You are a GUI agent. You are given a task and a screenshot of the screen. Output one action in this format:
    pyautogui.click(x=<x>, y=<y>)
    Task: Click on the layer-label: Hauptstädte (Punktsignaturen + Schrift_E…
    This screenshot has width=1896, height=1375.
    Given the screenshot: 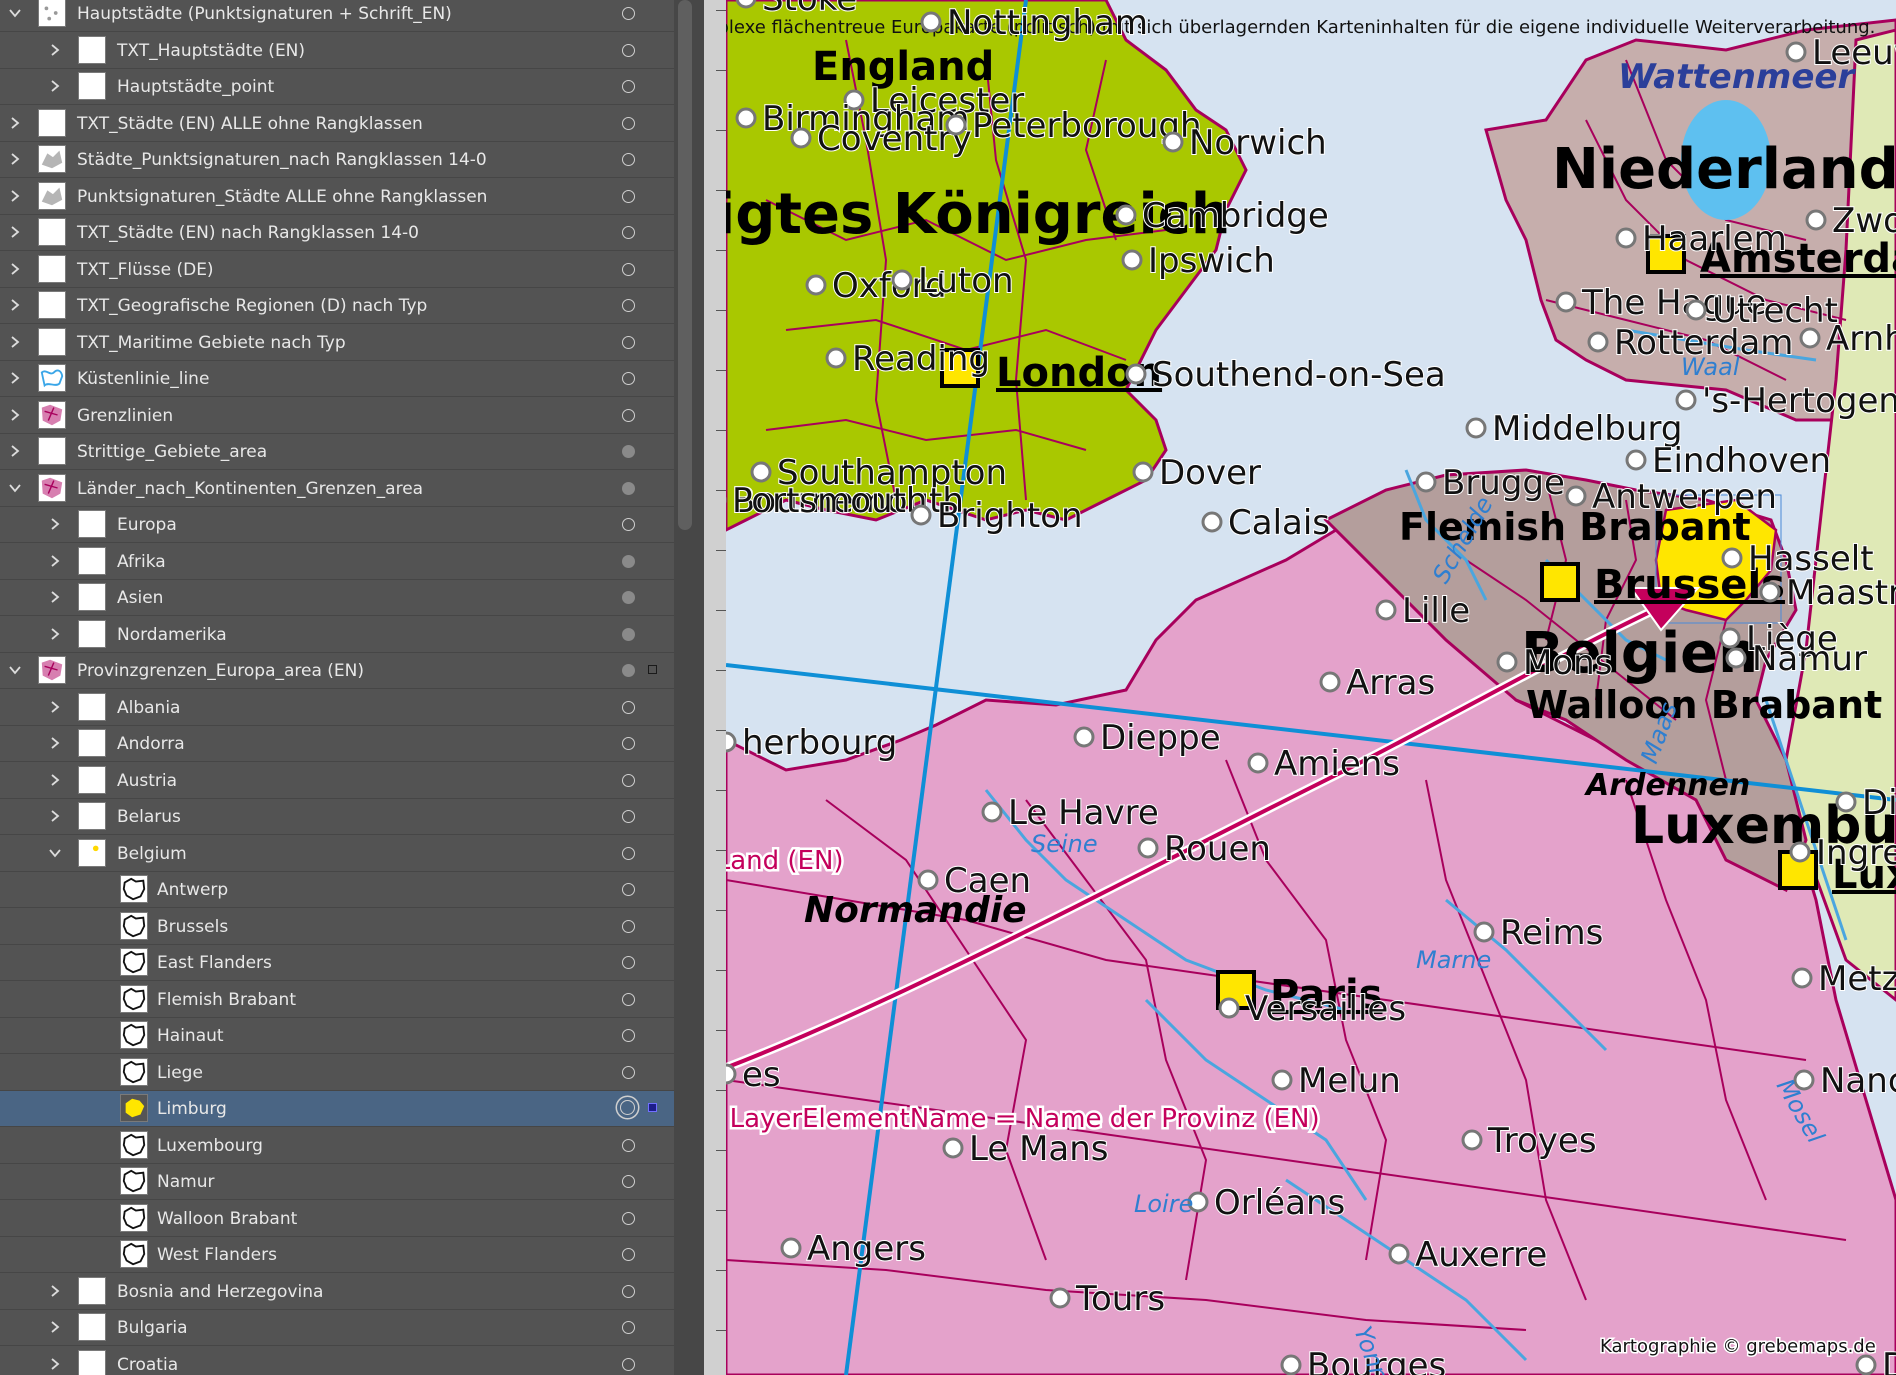 What is the action you would take?
    pyautogui.click(x=264, y=16)
    